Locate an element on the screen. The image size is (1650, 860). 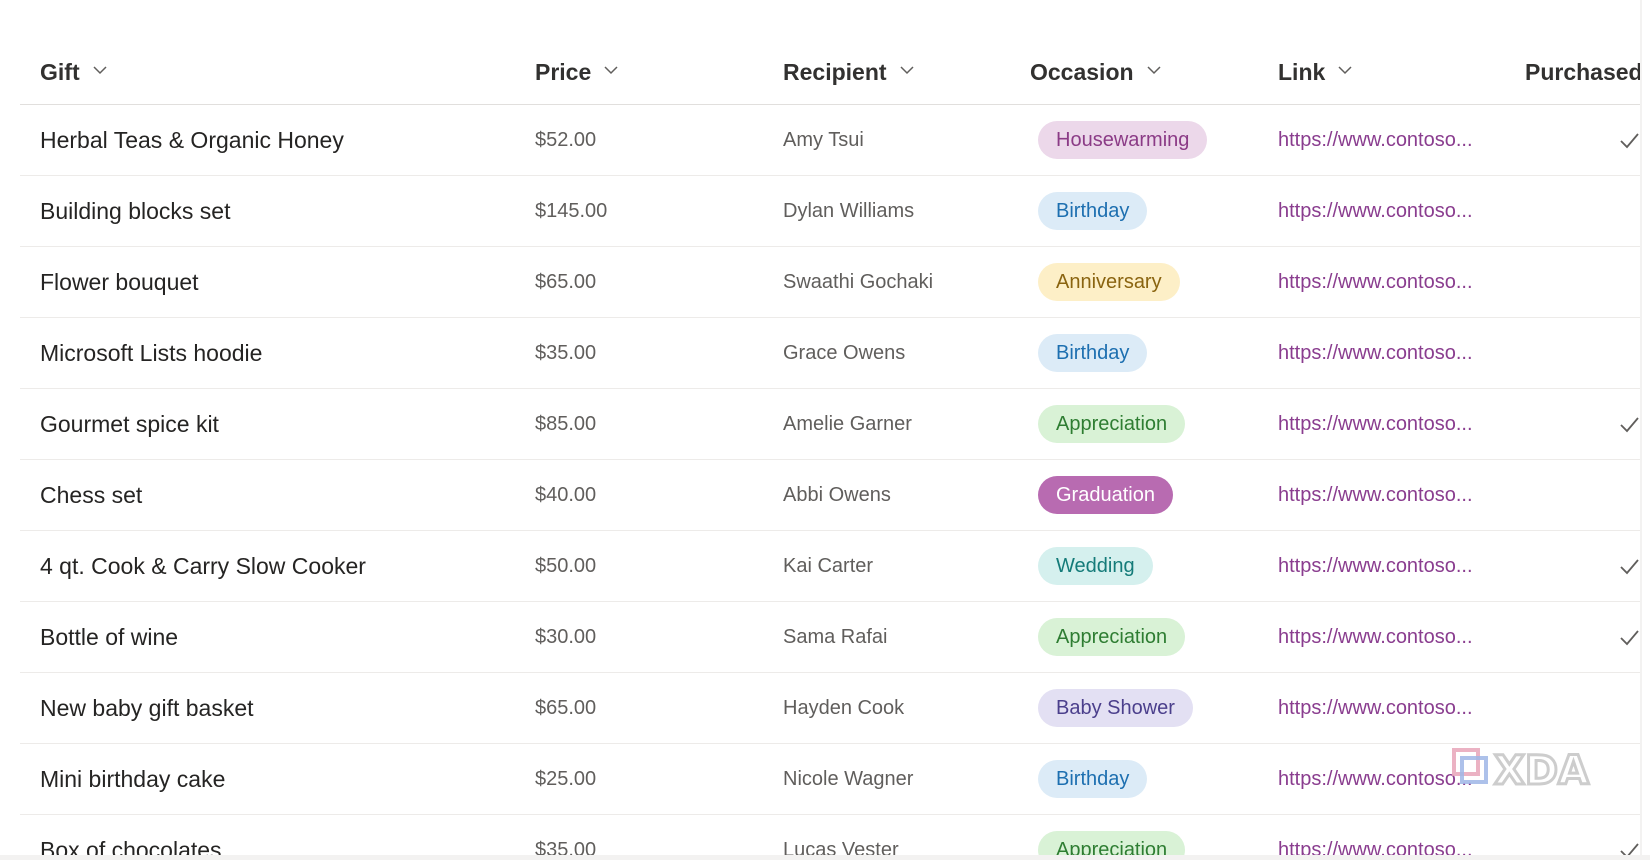
occasion-cell: Housewarming is located at coordinates (1158, 140).